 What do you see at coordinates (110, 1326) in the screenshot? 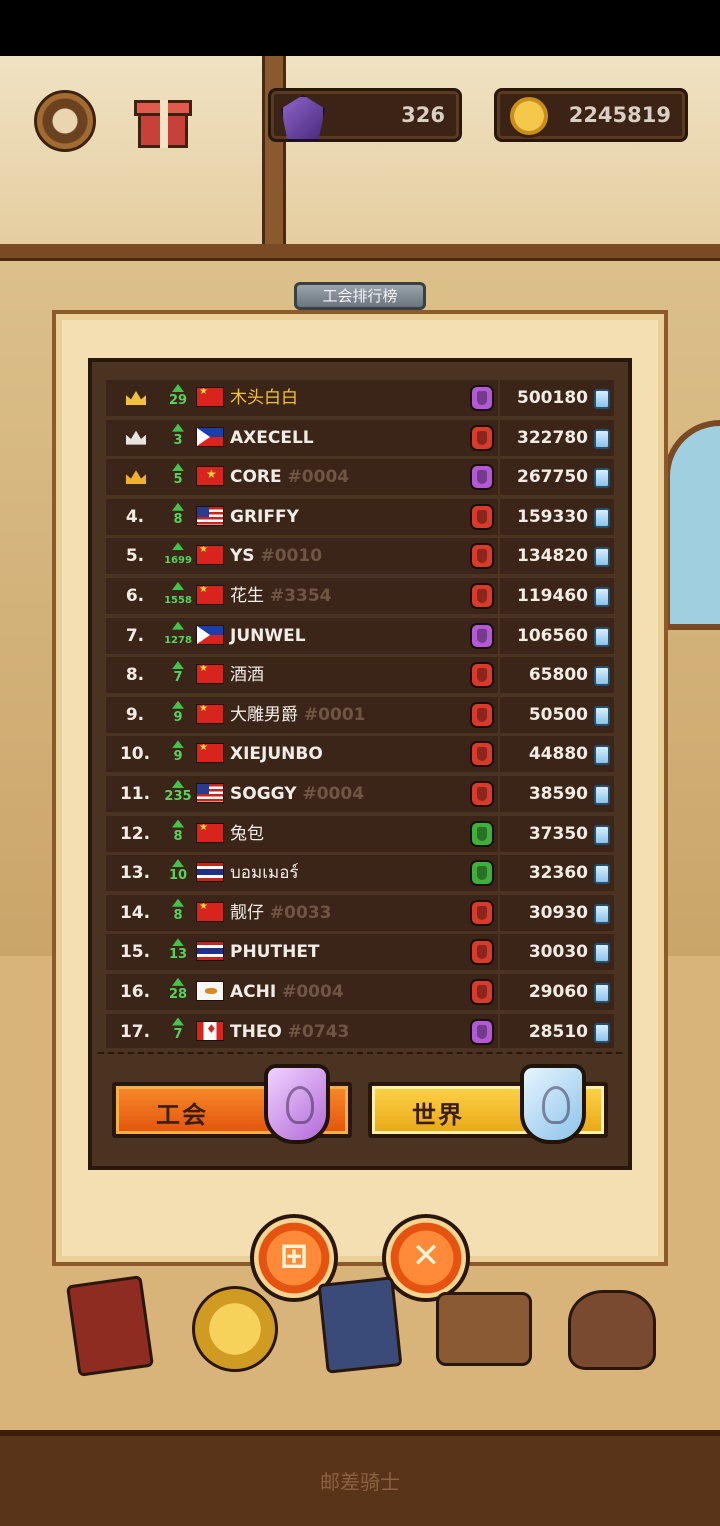
I see `book-icon` at bounding box center [110, 1326].